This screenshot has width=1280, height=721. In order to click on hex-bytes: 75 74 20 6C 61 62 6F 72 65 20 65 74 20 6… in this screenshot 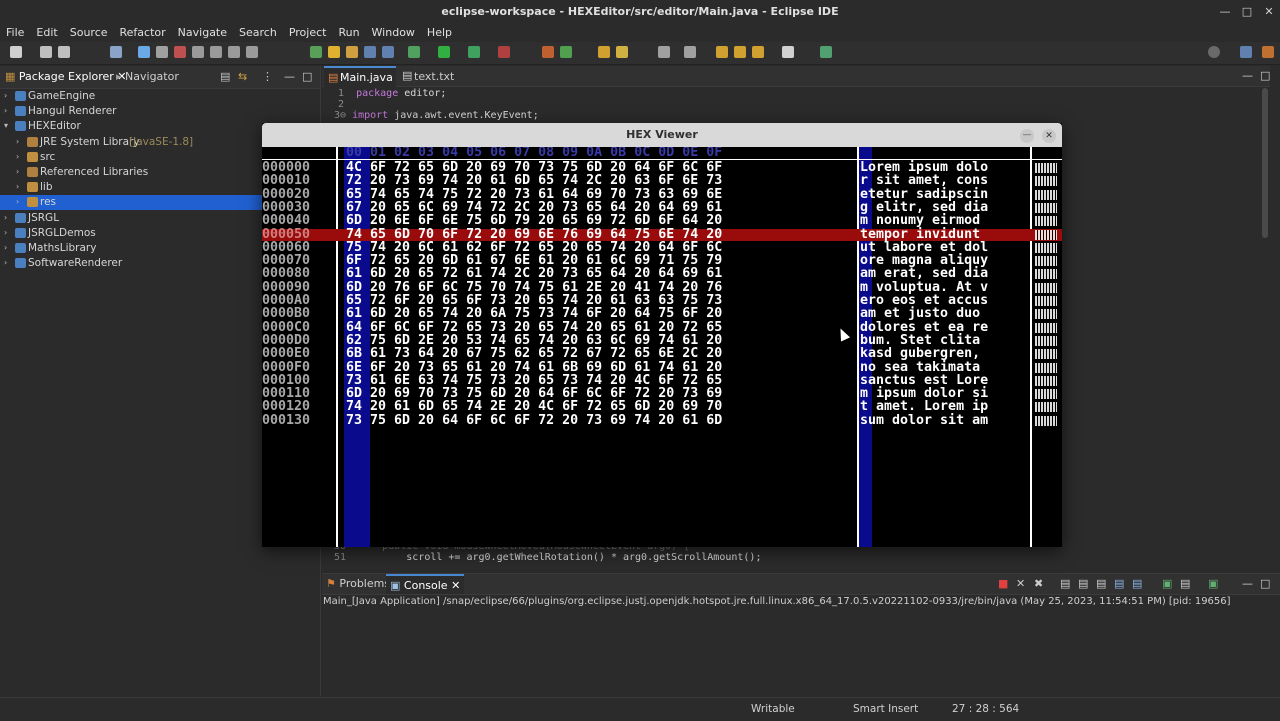, I will do `click(534, 247)`.